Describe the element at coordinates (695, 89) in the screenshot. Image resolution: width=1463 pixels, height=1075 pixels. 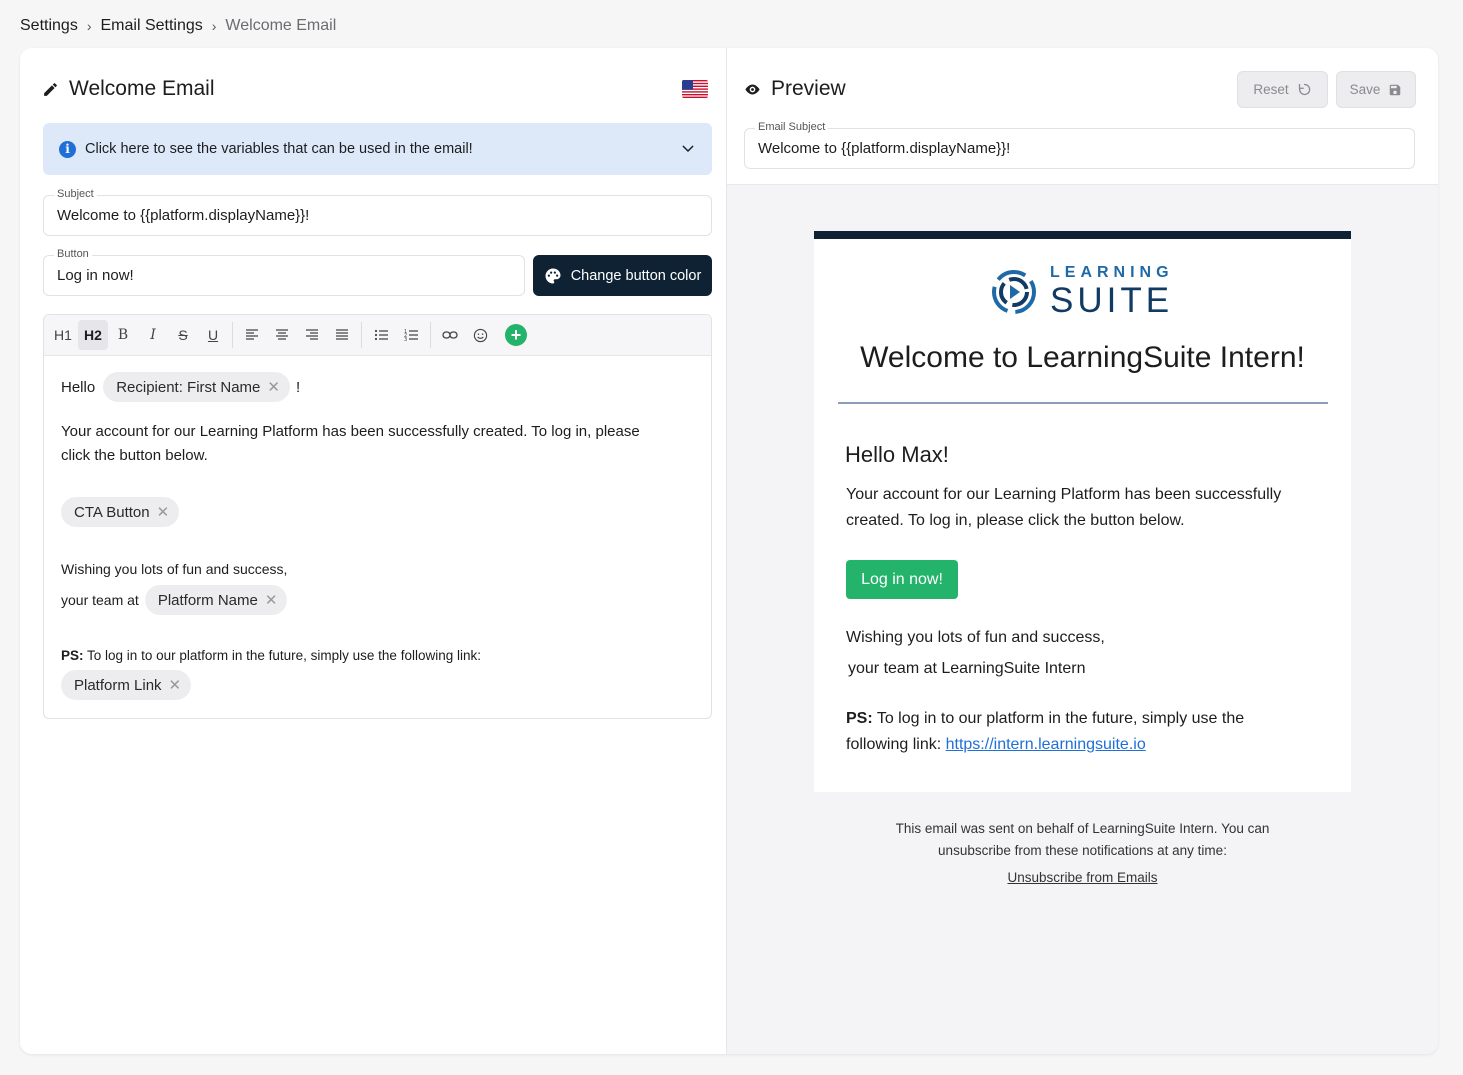
I see `us-flag-icon` at that location.